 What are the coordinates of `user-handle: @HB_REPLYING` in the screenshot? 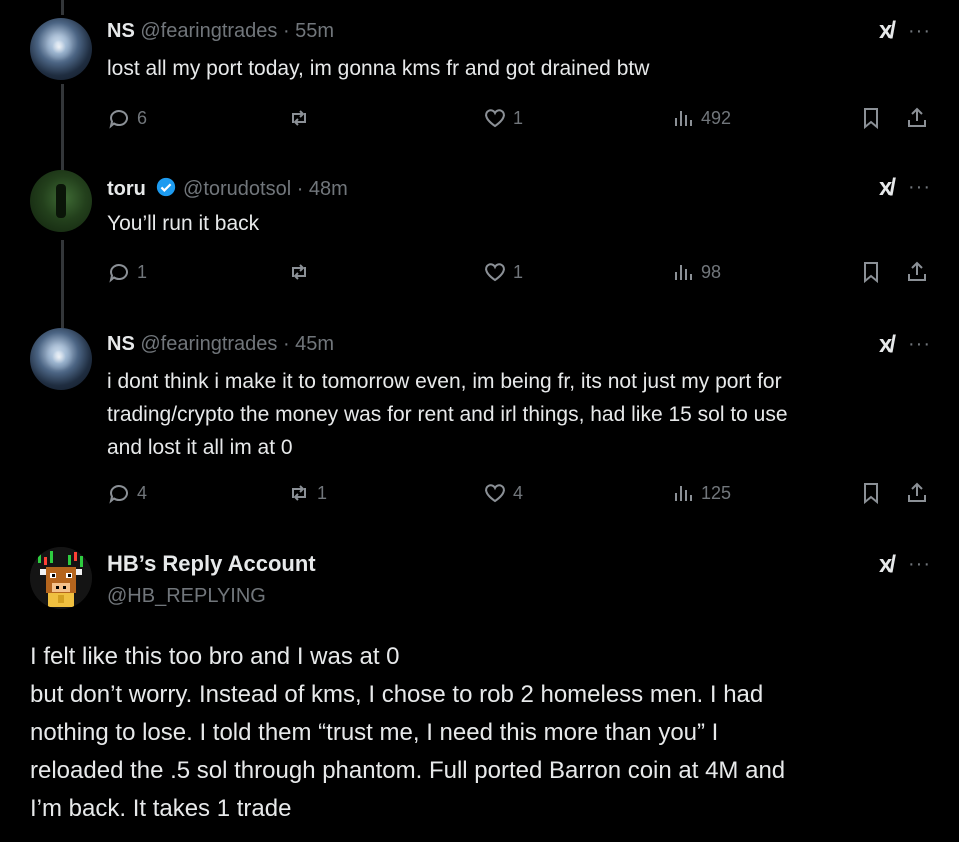 It's located at (186, 596).